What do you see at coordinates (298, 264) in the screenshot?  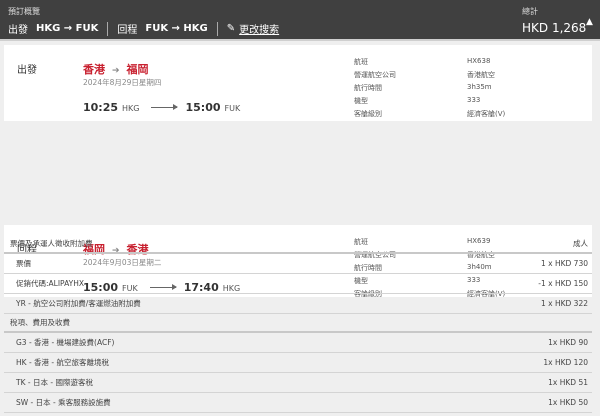 I see `price-row: 票價 1 x HKD 730` at bounding box center [298, 264].